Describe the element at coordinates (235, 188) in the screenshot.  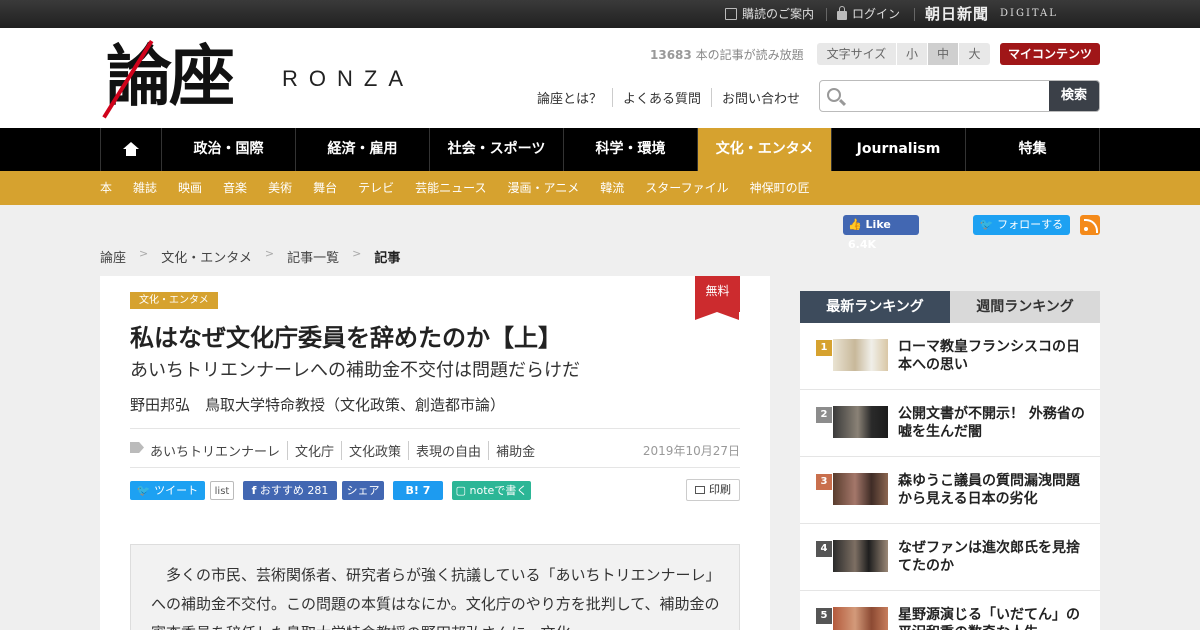
I see `cat-music: 音楽` at that location.